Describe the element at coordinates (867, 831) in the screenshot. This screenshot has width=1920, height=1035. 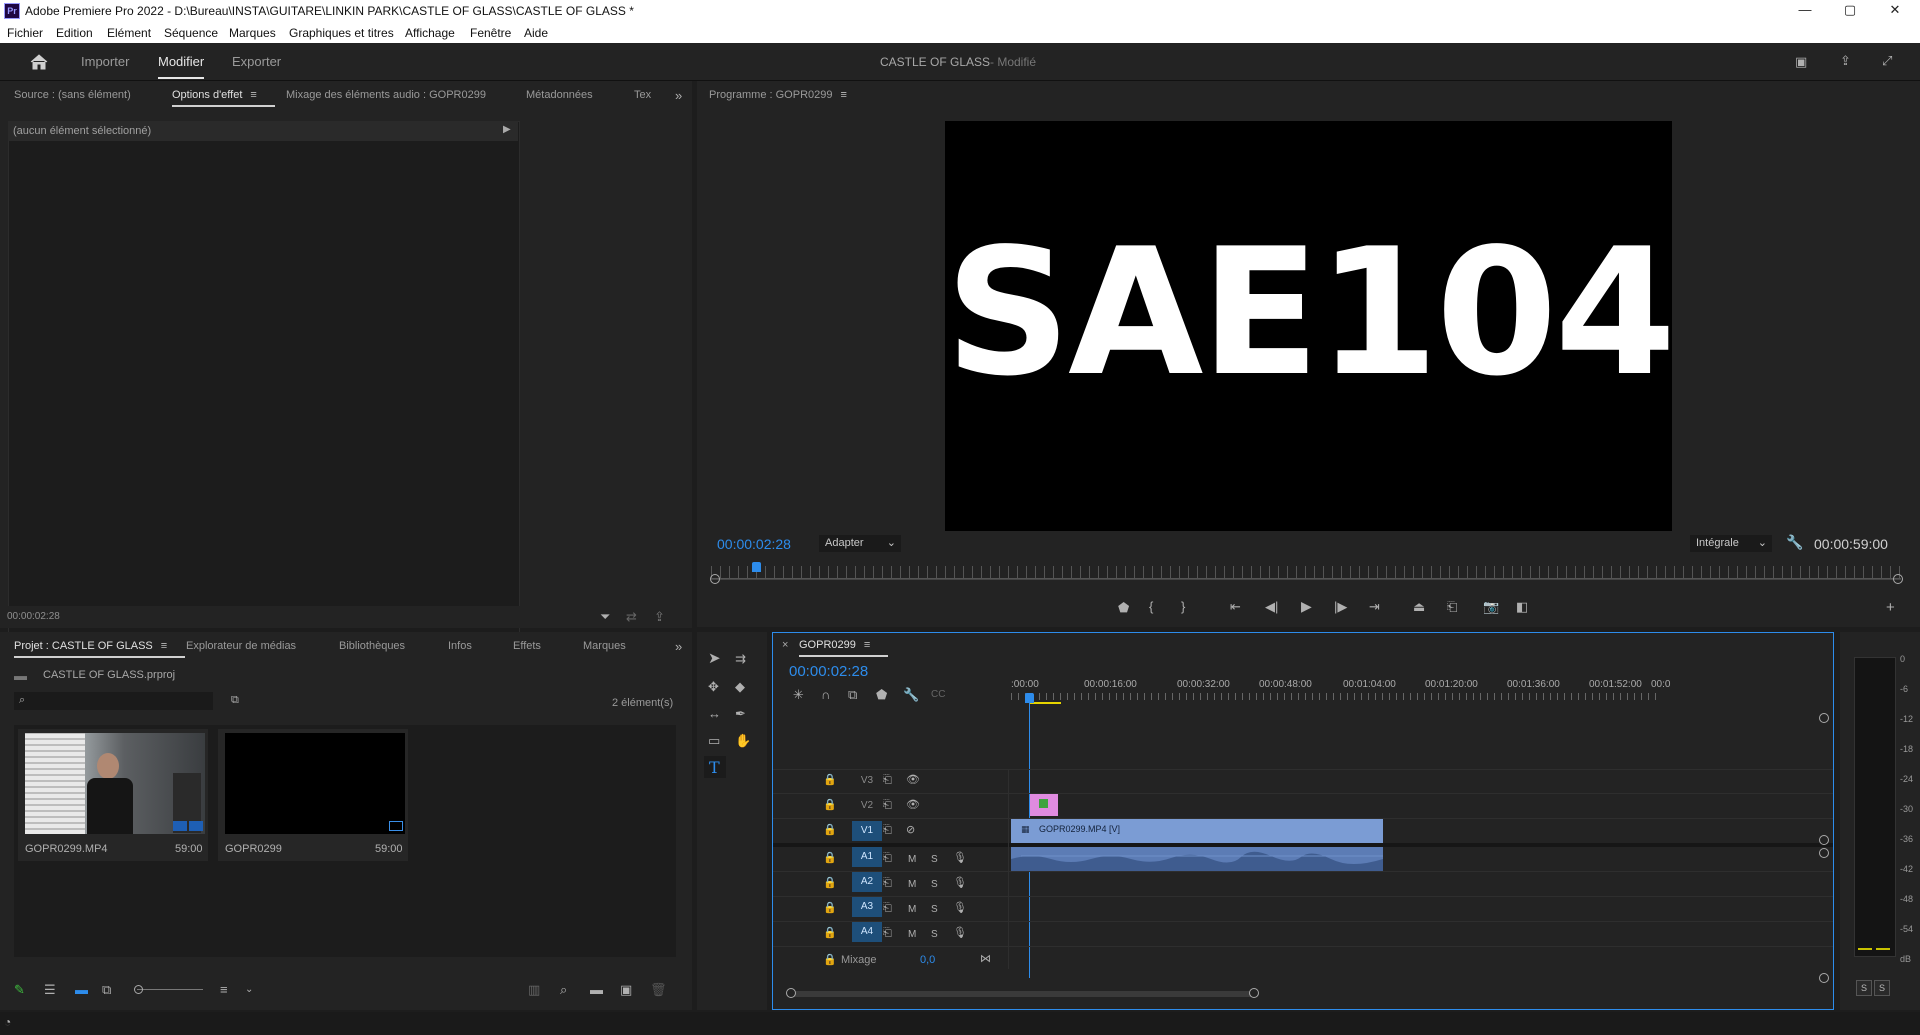
I see `track-label-v1: V1` at that location.